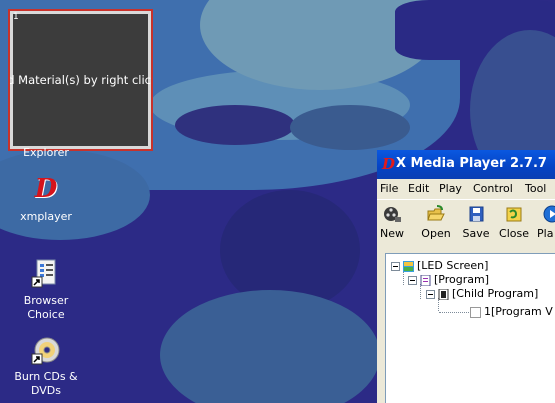 The width and height of the screenshot is (555, 403). Describe the element at coordinates (549, 214) in the screenshot. I see `play-icon` at that location.